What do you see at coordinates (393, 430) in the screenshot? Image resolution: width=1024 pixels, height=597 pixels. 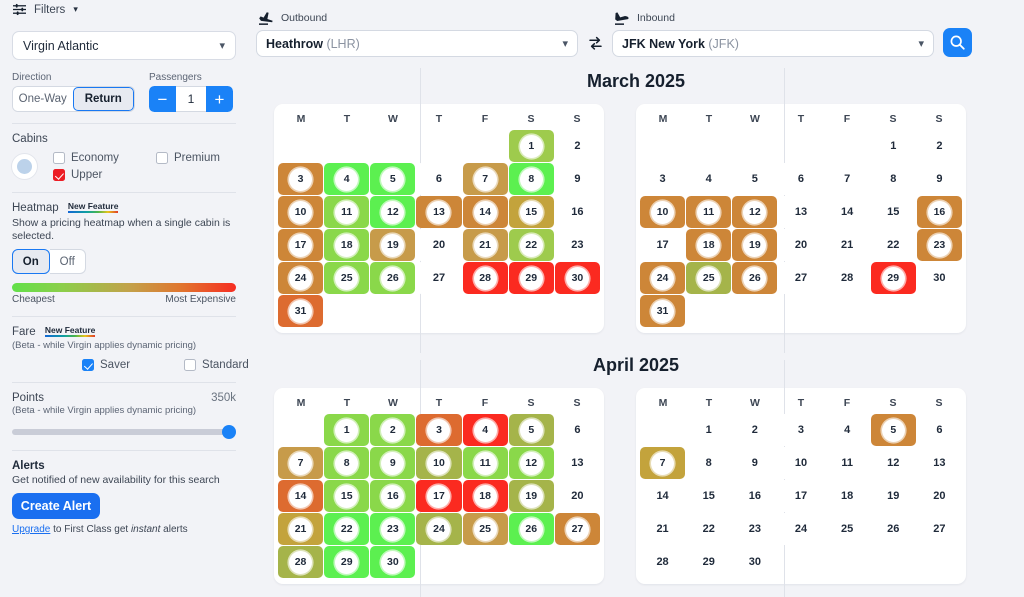 I see `calendar-day-available: 2` at bounding box center [393, 430].